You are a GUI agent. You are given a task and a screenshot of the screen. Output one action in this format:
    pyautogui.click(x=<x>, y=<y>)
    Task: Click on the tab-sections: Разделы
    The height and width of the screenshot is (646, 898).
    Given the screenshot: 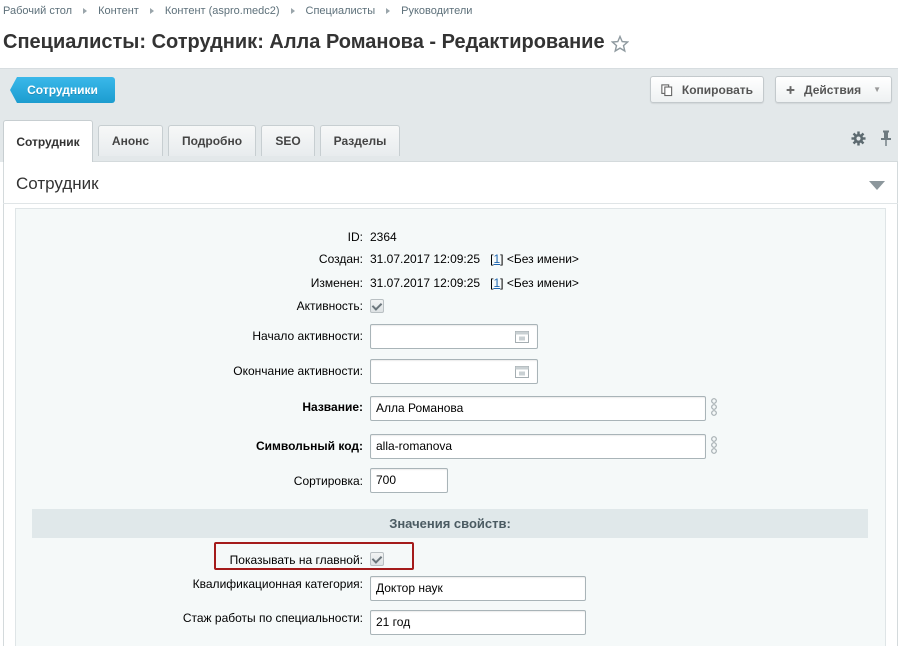 What is the action you would take?
    pyautogui.click(x=360, y=140)
    